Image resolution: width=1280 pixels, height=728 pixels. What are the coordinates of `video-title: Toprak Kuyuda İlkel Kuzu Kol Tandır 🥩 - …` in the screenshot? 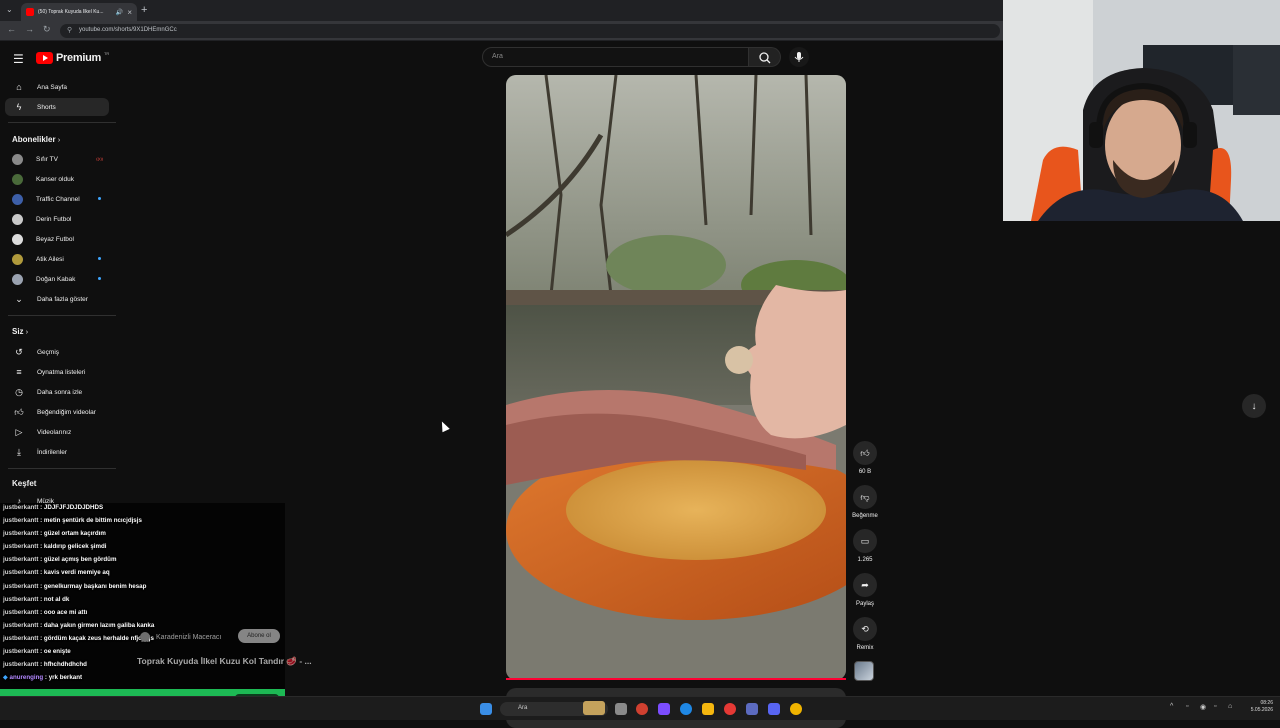 It's located at (224, 661).